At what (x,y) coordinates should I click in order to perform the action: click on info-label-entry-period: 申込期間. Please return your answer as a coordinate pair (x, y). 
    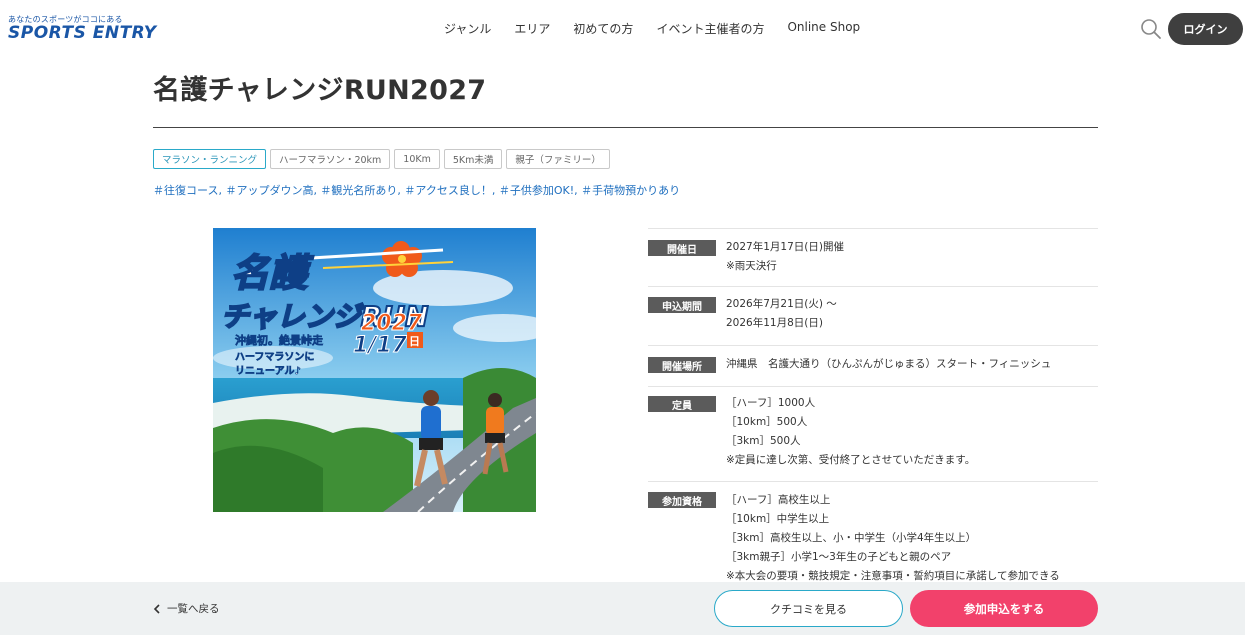
    Looking at the image, I should click on (682, 305).